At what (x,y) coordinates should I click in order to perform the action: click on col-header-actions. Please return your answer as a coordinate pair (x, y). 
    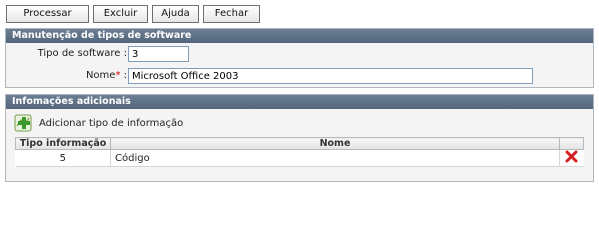
    Looking at the image, I should click on (571, 143).